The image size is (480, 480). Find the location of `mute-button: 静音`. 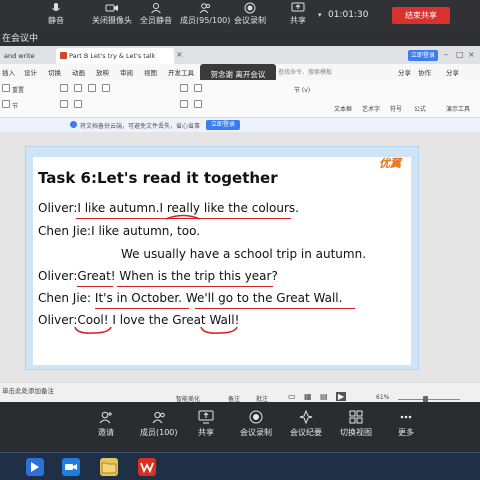

mute-button: 静音 is located at coordinates (56, 14).